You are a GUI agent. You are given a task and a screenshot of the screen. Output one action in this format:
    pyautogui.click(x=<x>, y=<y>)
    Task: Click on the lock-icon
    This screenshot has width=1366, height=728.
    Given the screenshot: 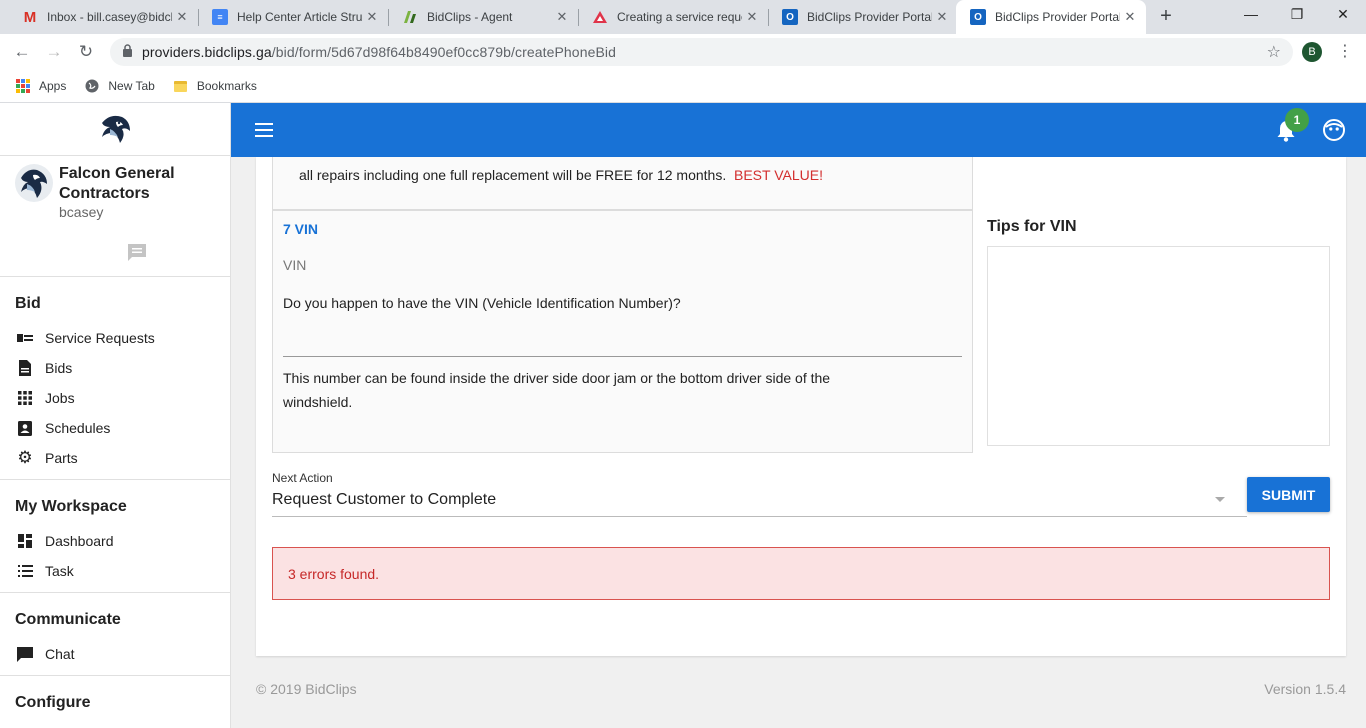 What is the action you would take?
    pyautogui.click(x=127, y=52)
    